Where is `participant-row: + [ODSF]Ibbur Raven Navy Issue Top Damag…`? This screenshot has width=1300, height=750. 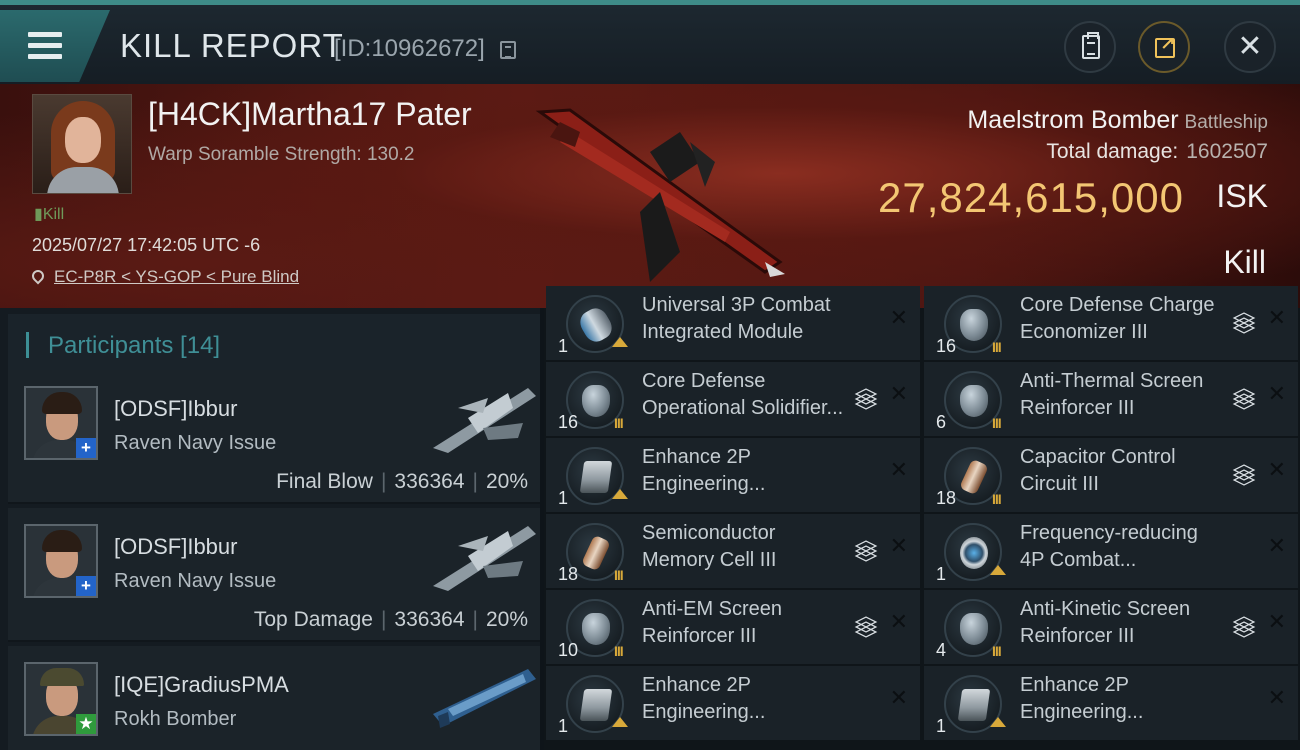
participant-row: + [ODSF]Ibbur Raven Navy Issue Top Damag… is located at coordinates (274, 575).